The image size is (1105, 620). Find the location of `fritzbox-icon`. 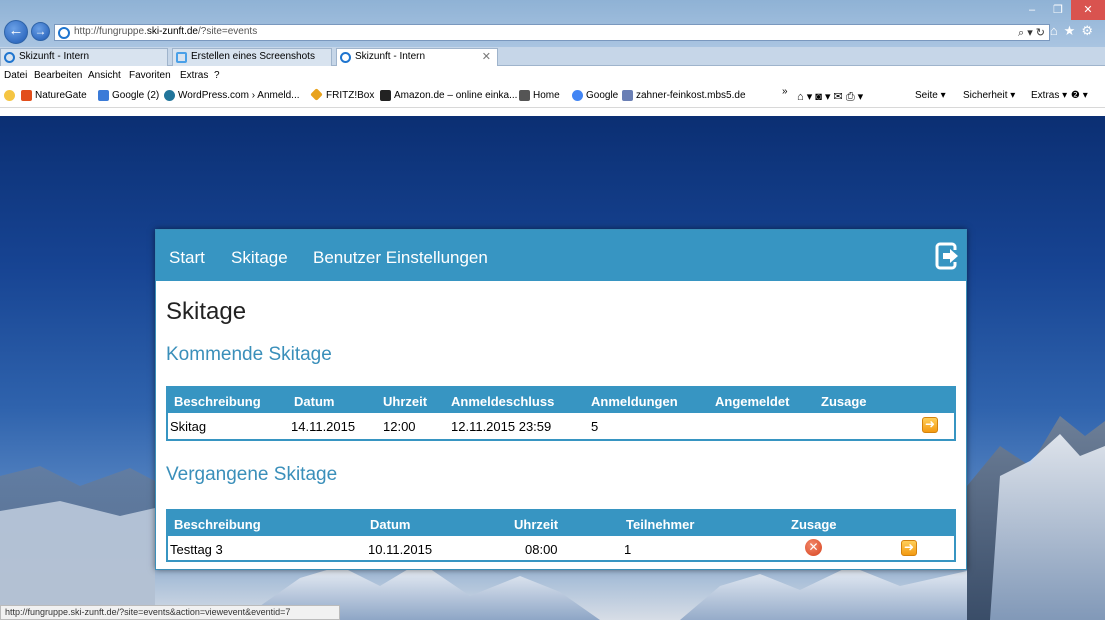

fritzbox-icon is located at coordinates (316, 94).